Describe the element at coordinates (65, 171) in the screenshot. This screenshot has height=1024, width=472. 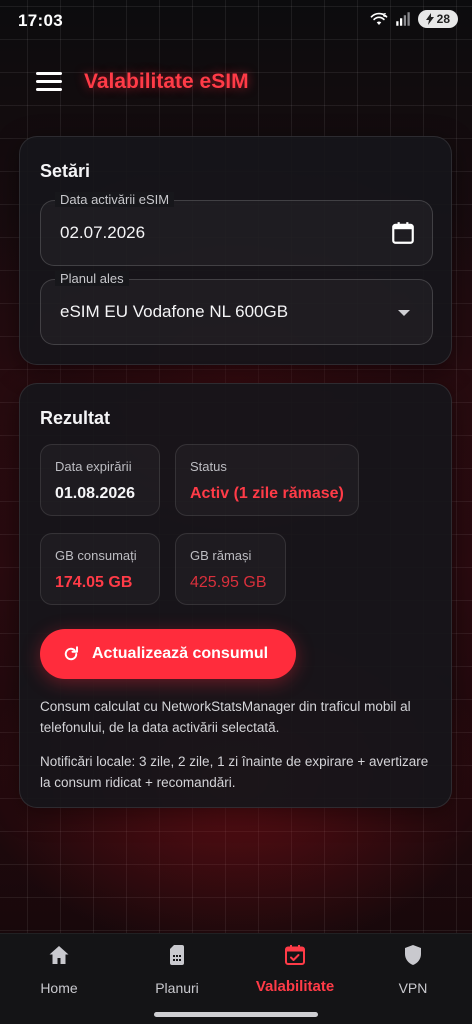
I see `settings-title: Setări` at that location.